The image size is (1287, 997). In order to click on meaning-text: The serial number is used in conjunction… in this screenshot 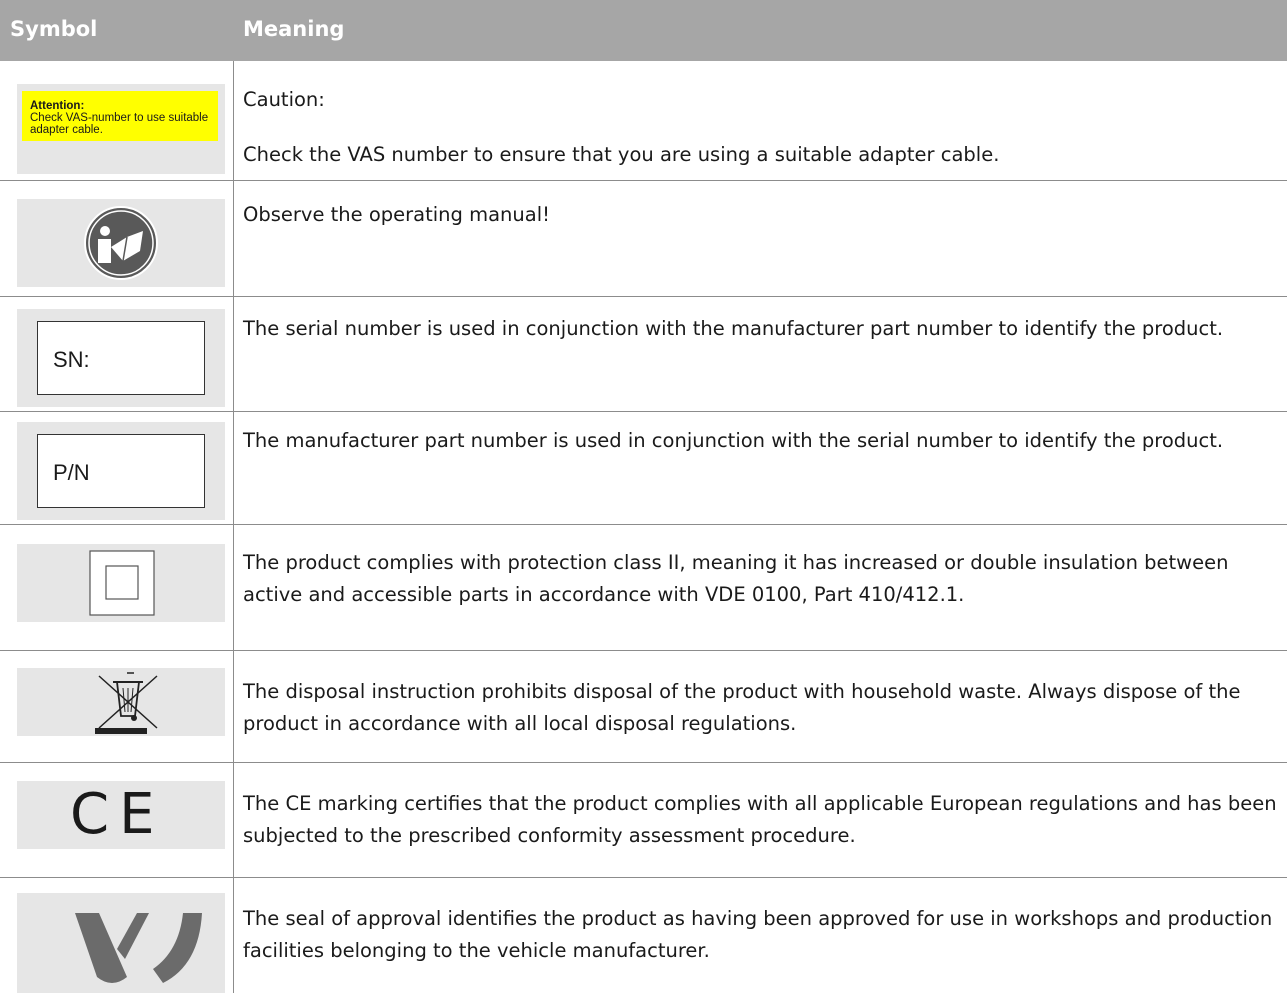, I will do `click(733, 328)`.